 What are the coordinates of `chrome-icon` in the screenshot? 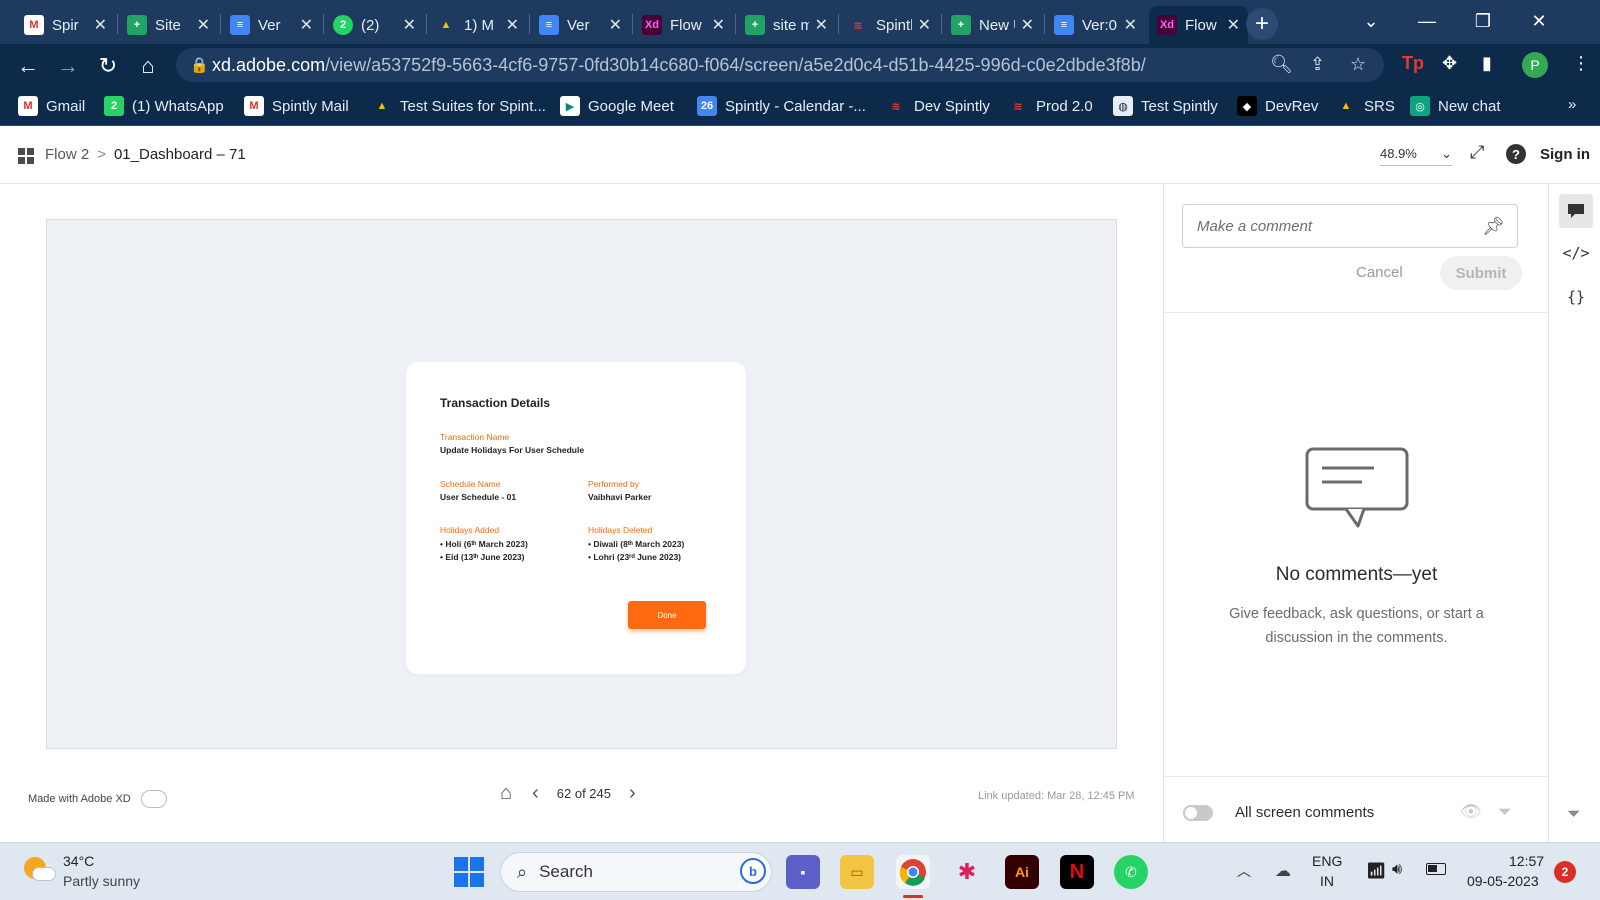 It's located at (913, 872).